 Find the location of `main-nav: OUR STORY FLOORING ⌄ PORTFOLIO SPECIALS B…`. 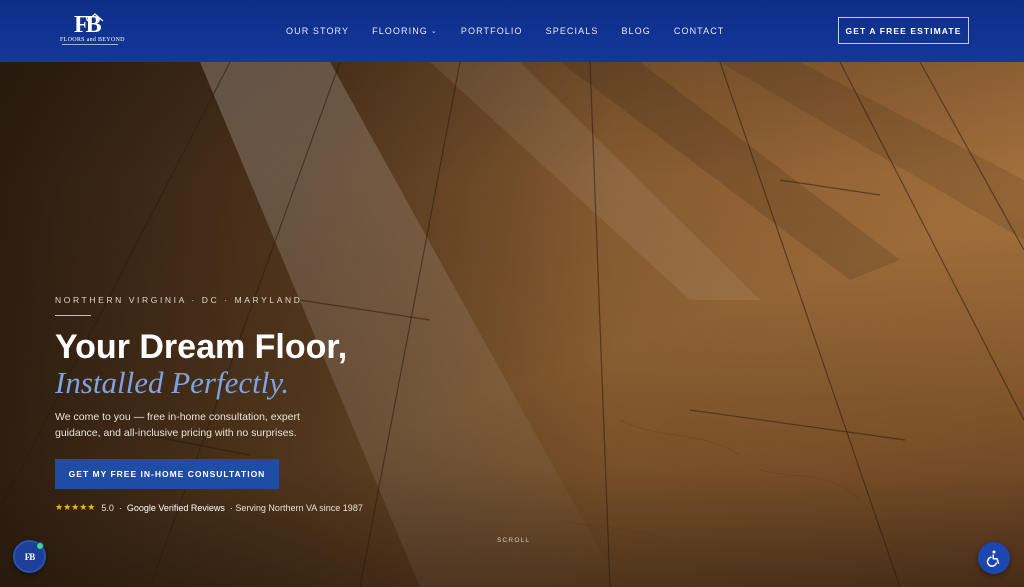

main-nav: OUR STORY FLOORING ⌄ PORTFOLIO SPECIALS B… is located at coordinates (516, 31).